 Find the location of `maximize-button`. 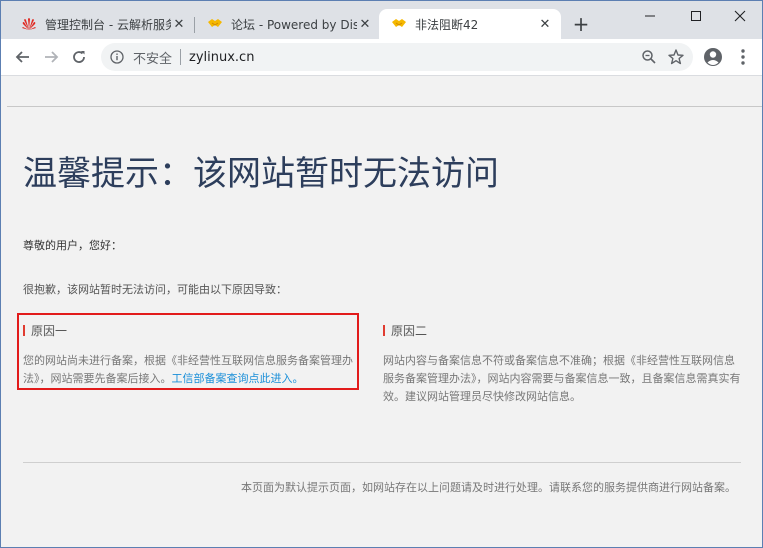

maximize-button is located at coordinates (696, 16).